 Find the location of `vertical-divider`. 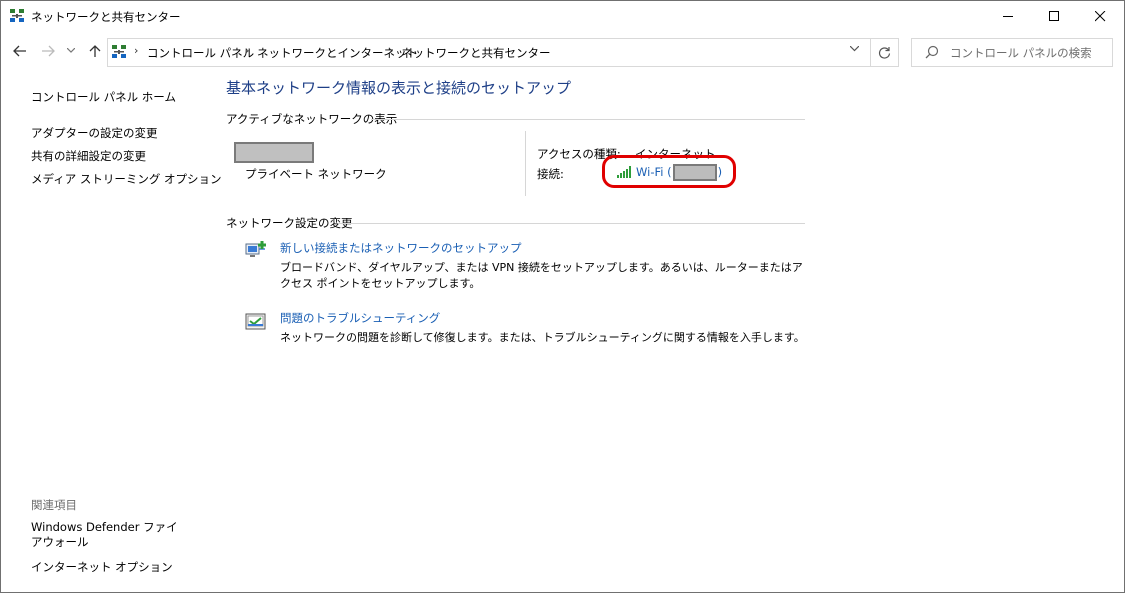

vertical-divider is located at coordinates (525, 163).